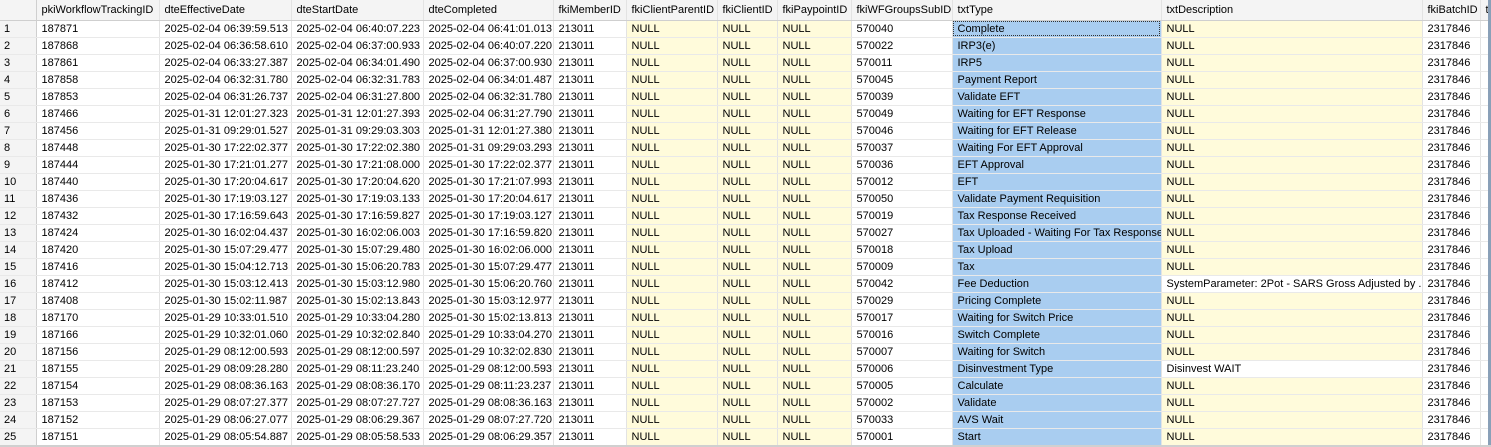 This screenshot has height=447, width=1491. What do you see at coordinates (98, 165) in the screenshot?
I see `cell-pkiWorkflowTrackingID: 187444` at bounding box center [98, 165].